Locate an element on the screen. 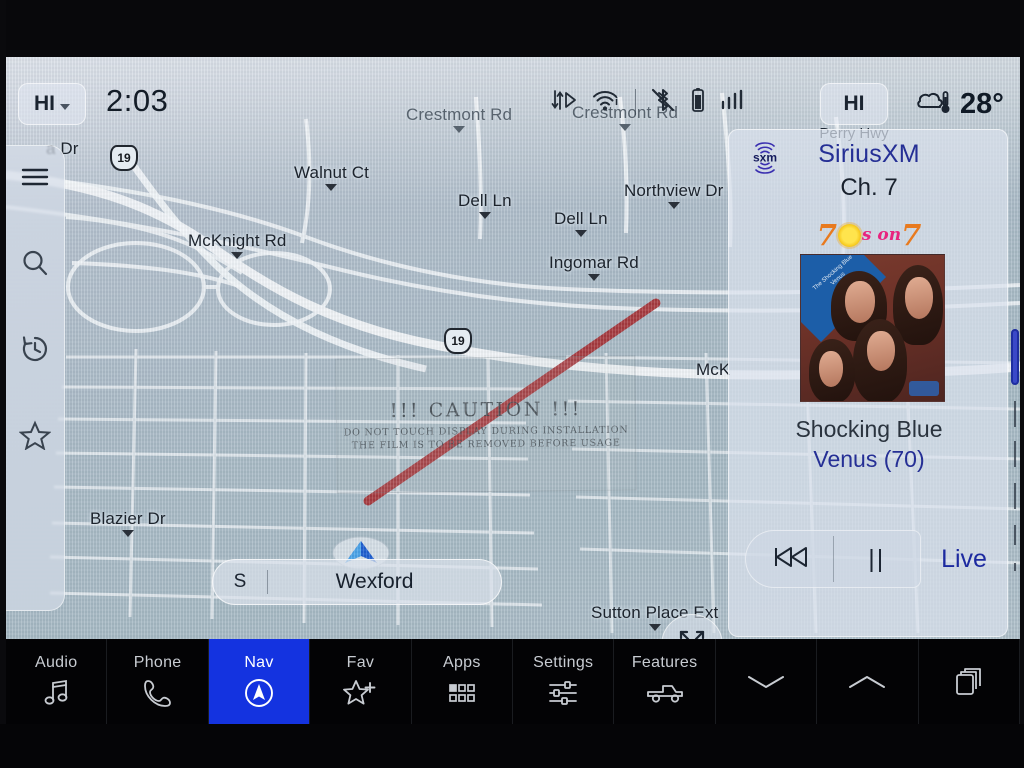  phone-icon is located at coordinates (158, 693).